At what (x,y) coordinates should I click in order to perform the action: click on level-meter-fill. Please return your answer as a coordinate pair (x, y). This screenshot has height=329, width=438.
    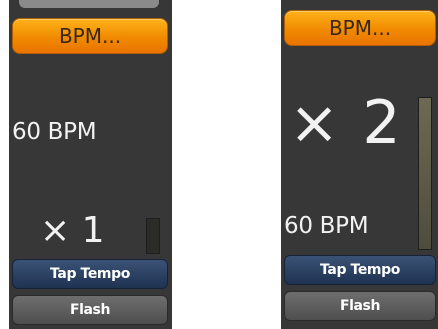
    Looking at the image, I should click on (425, 173).